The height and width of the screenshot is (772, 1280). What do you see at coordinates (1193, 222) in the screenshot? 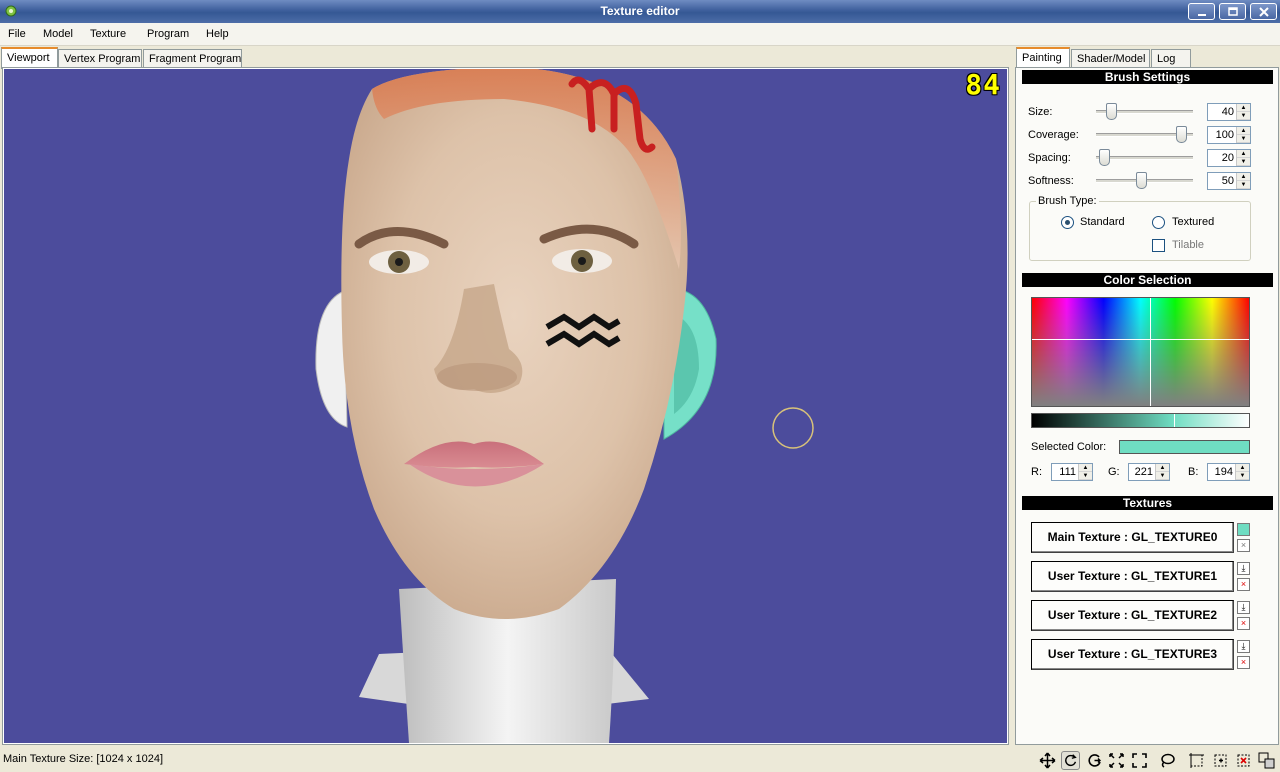
I see `textured-label: Textured` at bounding box center [1193, 222].